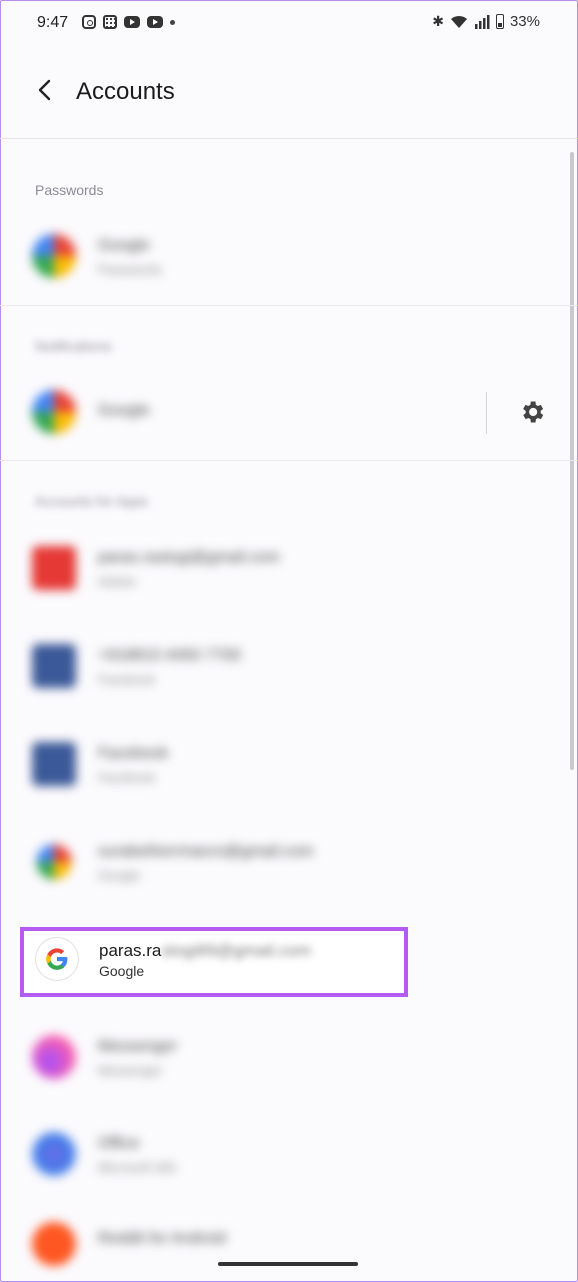 The height and width of the screenshot is (1282, 578). What do you see at coordinates (133, 753) in the screenshot?
I see `item-title: Facebook` at bounding box center [133, 753].